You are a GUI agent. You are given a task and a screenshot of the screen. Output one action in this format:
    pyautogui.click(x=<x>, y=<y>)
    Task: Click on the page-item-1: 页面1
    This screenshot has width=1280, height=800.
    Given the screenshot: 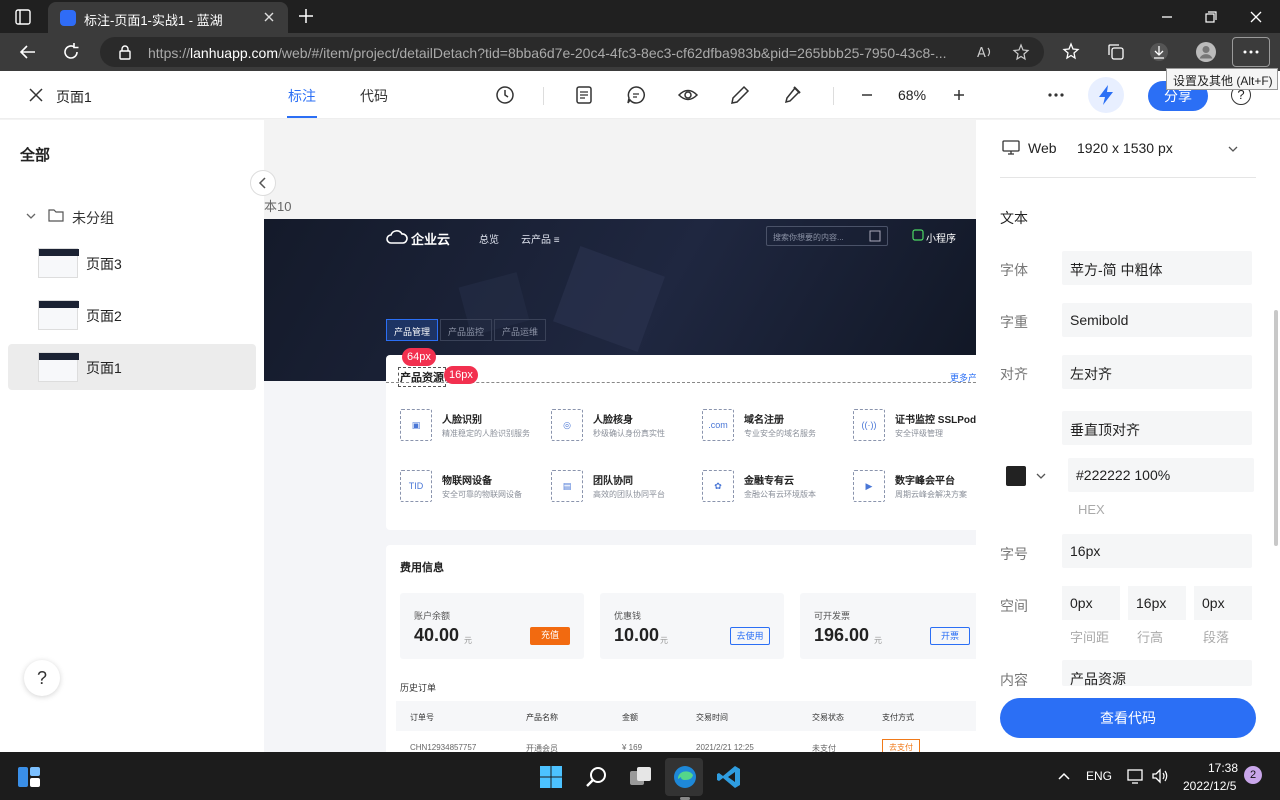 What is the action you would take?
    pyautogui.click(x=132, y=367)
    